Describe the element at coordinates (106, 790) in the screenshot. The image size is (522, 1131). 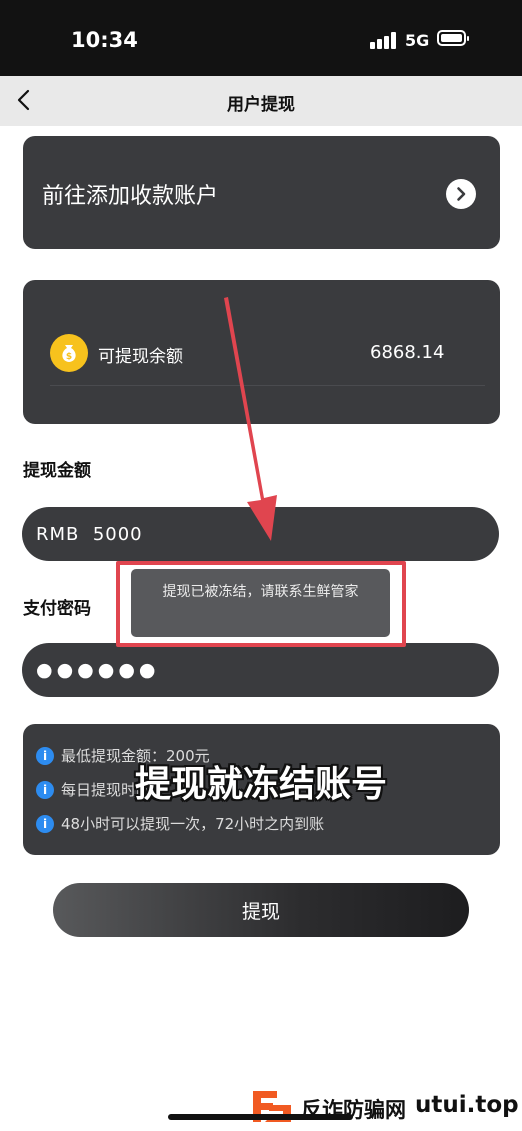
I see `info-text: 每日提现时间` at that location.